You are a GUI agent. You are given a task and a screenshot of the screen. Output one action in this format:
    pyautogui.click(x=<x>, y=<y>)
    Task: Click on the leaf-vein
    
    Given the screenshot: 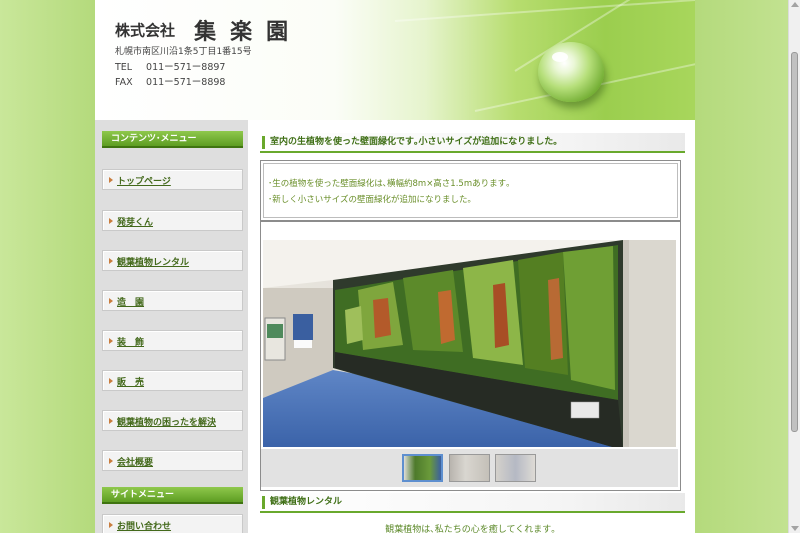 What is the action you would take?
    pyautogui.click(x=544, y=11)
    